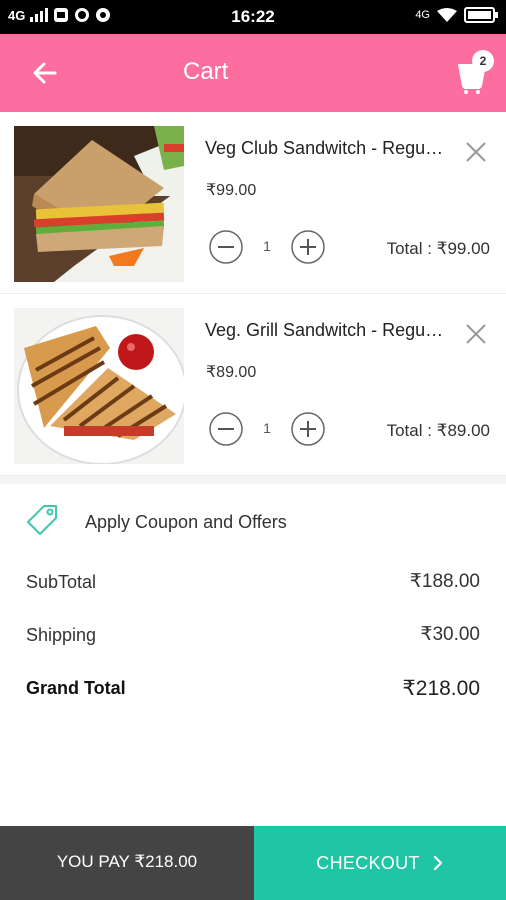  I want to click on apply-coupon-row: Apply Coupon and Offers, so click(253, 516).